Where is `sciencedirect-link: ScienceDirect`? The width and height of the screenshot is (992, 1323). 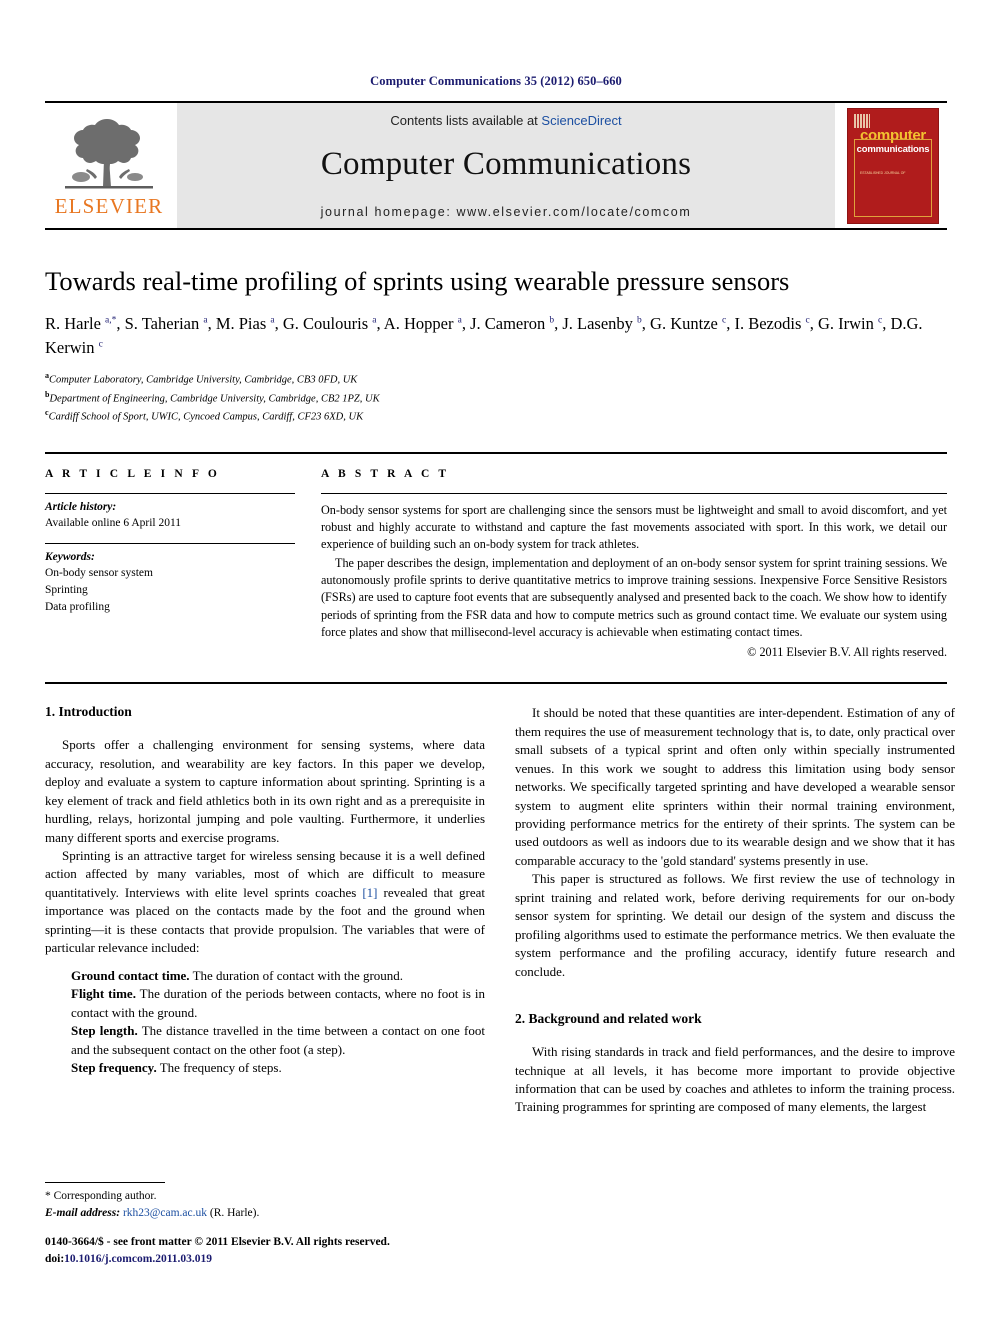 sciencedirect-link: ScienceDirect is located at coordinates (581, 120).